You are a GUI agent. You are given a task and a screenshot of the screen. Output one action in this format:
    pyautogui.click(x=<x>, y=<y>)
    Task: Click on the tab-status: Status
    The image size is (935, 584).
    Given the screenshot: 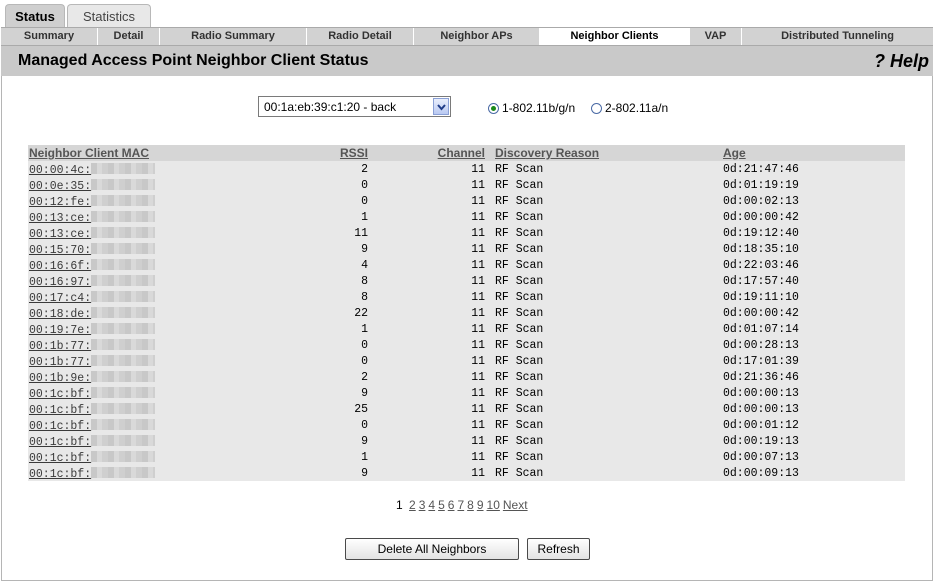 What is the action you would take?
    pyautogui.click(x=35, y=16)
    